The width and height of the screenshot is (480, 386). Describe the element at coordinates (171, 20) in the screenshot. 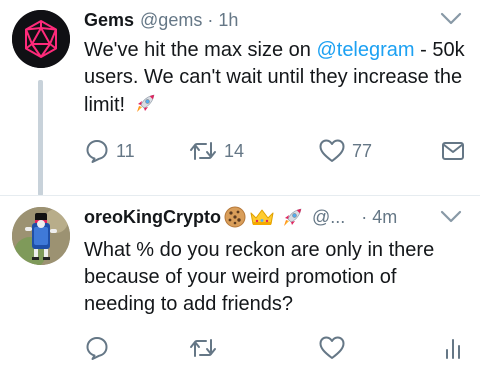

I see `user-handle: @gems` at that location.